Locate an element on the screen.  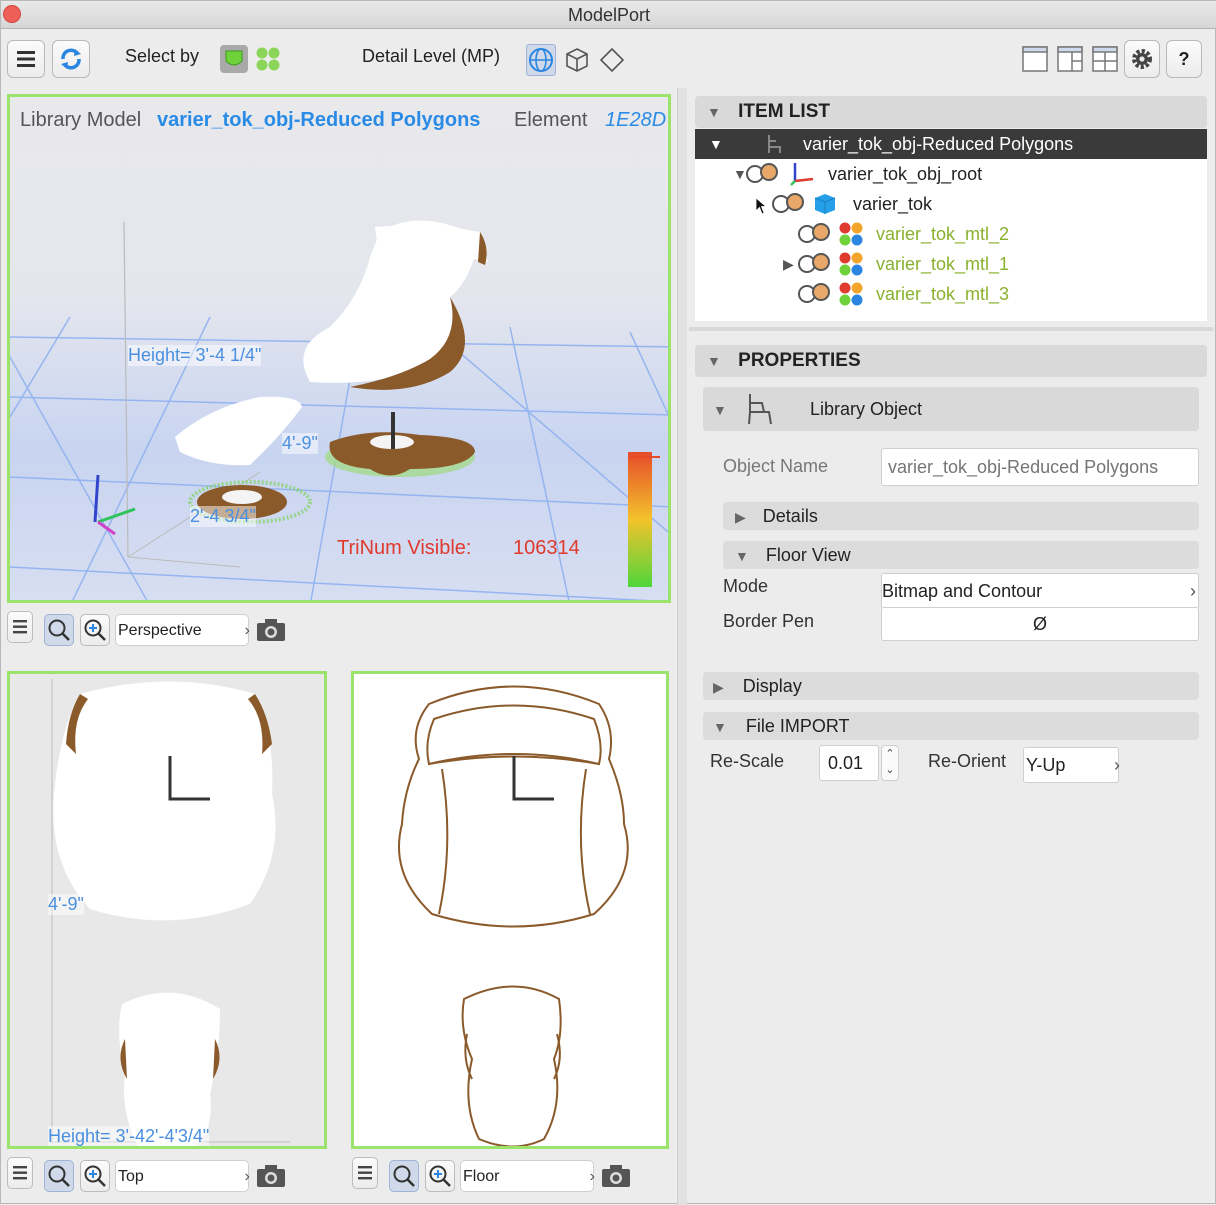
library-model-value: varier_tok_obj-Reduced Polygons is located at coordinates (319, 120).